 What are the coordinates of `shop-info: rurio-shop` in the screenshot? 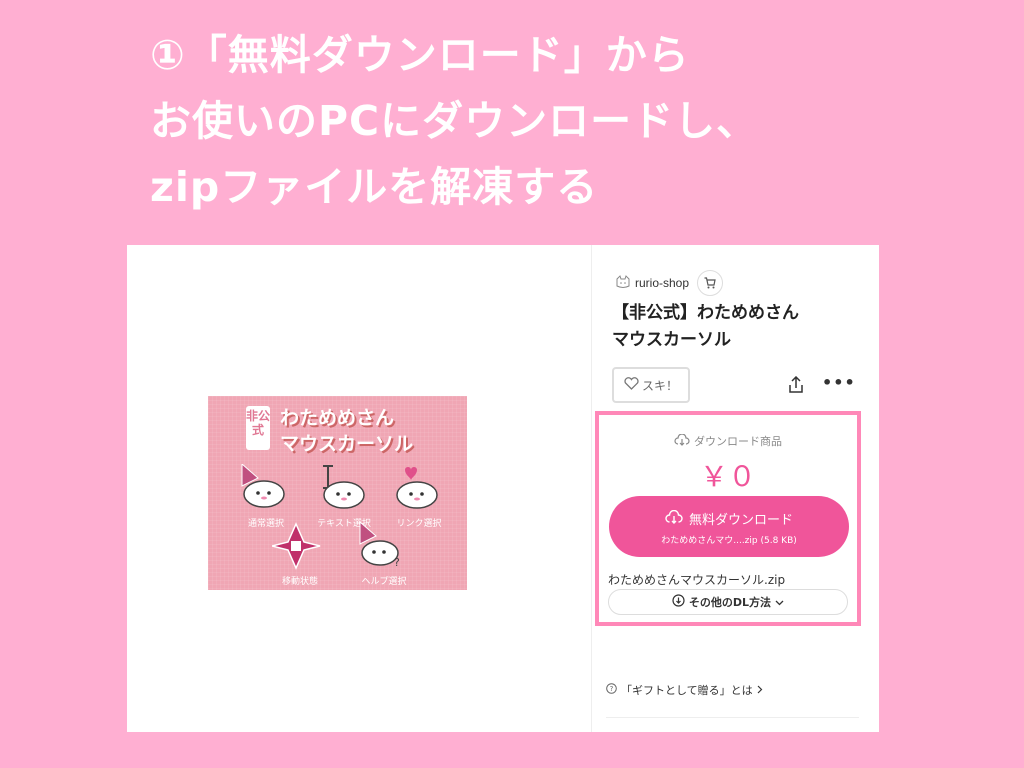 It's located at (669, 283).